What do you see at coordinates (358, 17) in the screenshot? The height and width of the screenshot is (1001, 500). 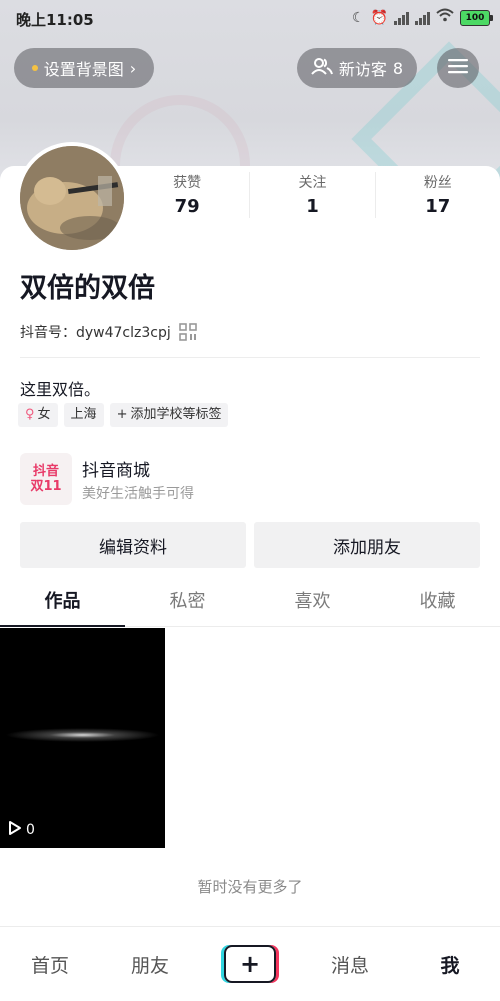 I see `moon-icon: ☾` at bounding box center [358, 17].